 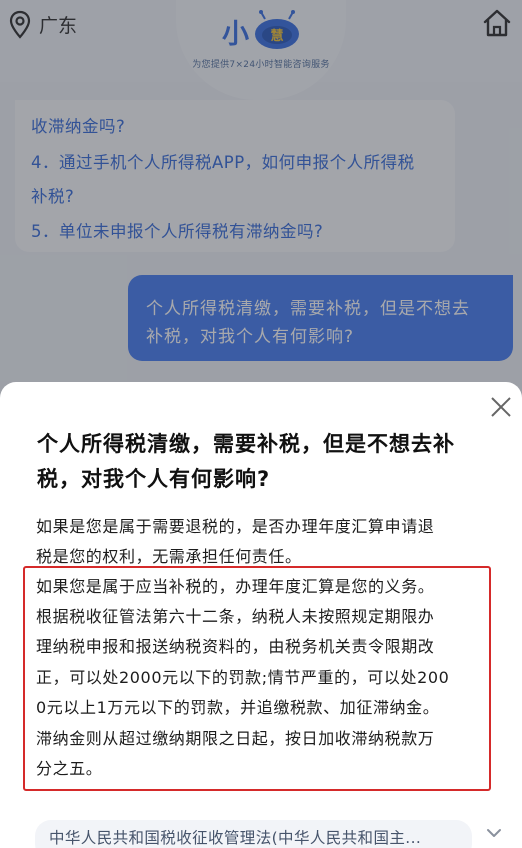 I want to click on answer-title: 个人所得税清缴，需要补税，但是不想去补, so click(x=246, y=444).